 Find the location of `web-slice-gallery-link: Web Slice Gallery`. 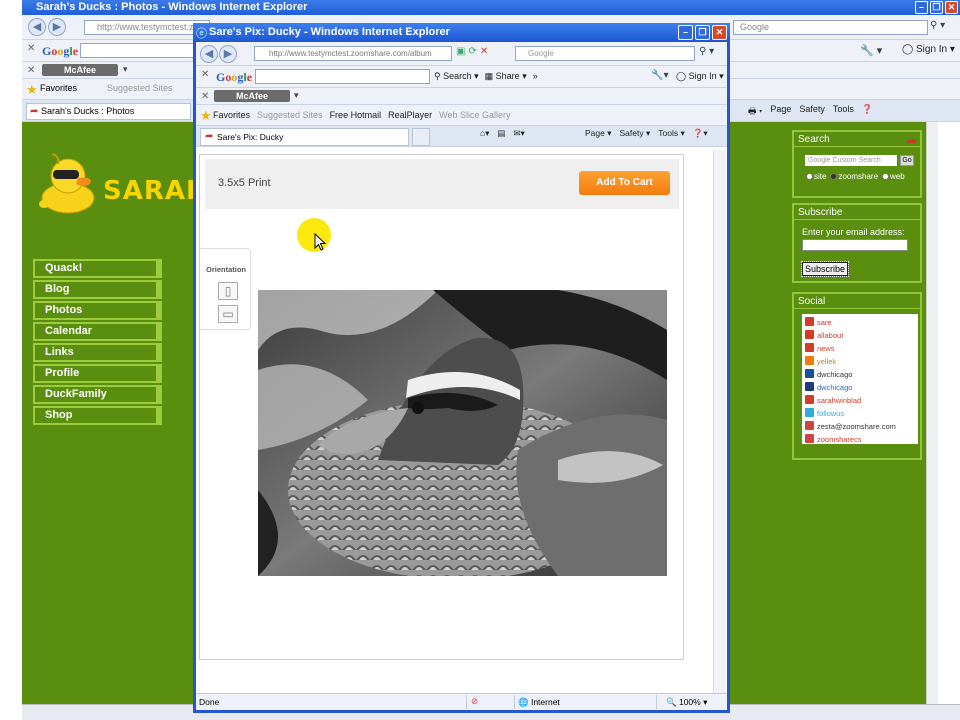

web-slice-gallery-link: Web Slice Gallery is located at coordinates (474, 115).